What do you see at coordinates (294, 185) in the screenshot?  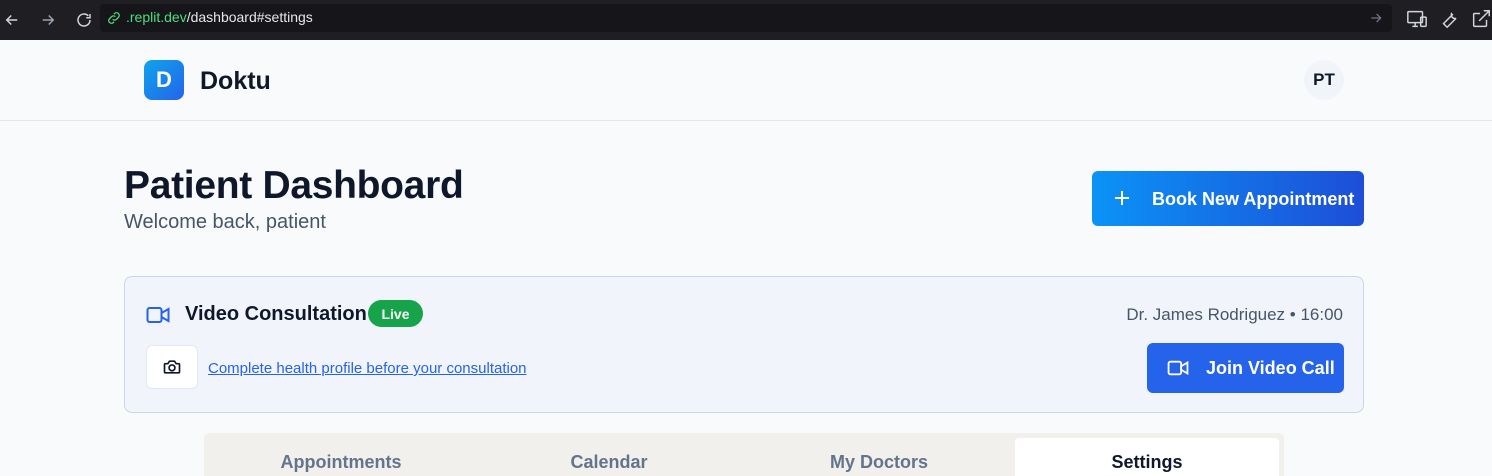 I see `page-title: Patient Dashboard` at bounding box center [294, 185].